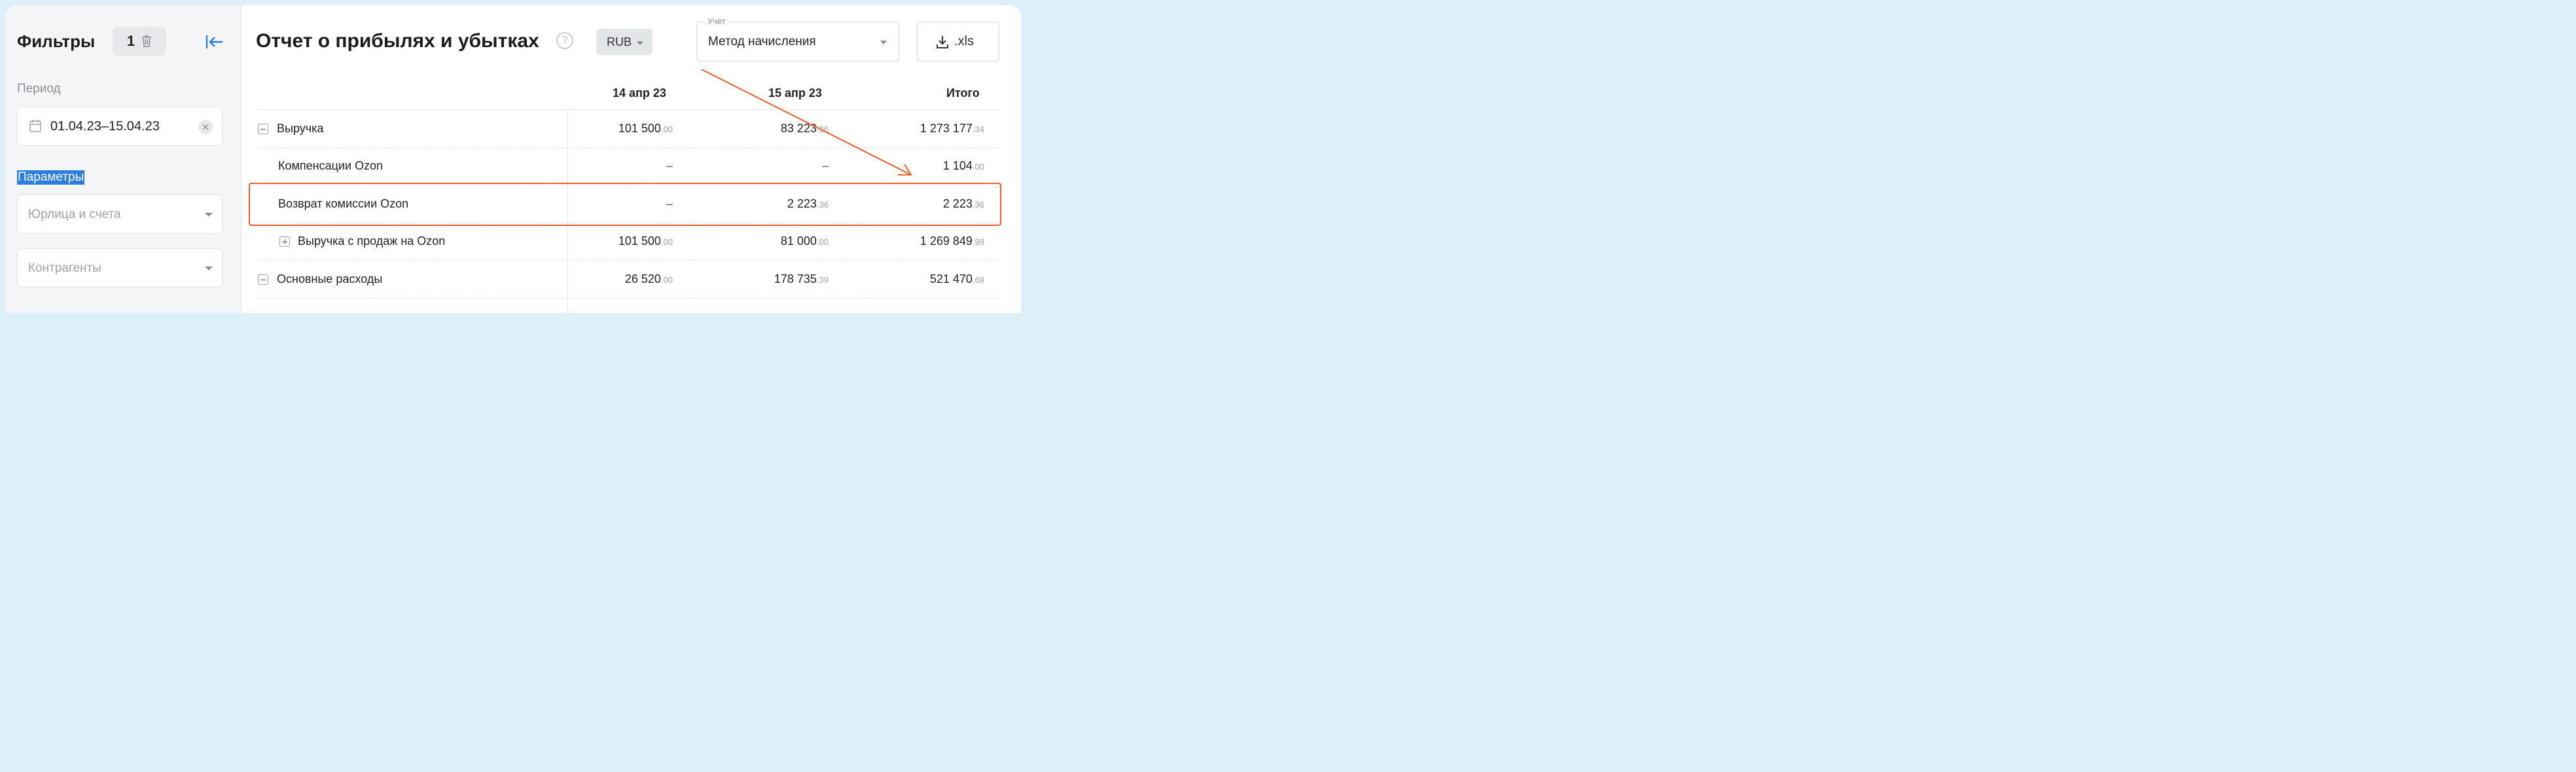 The image size is (2576, 772). Describe the element at coordinates (205, 127) in the screenshot. I see `clear-period-icon: ✕` at that location.